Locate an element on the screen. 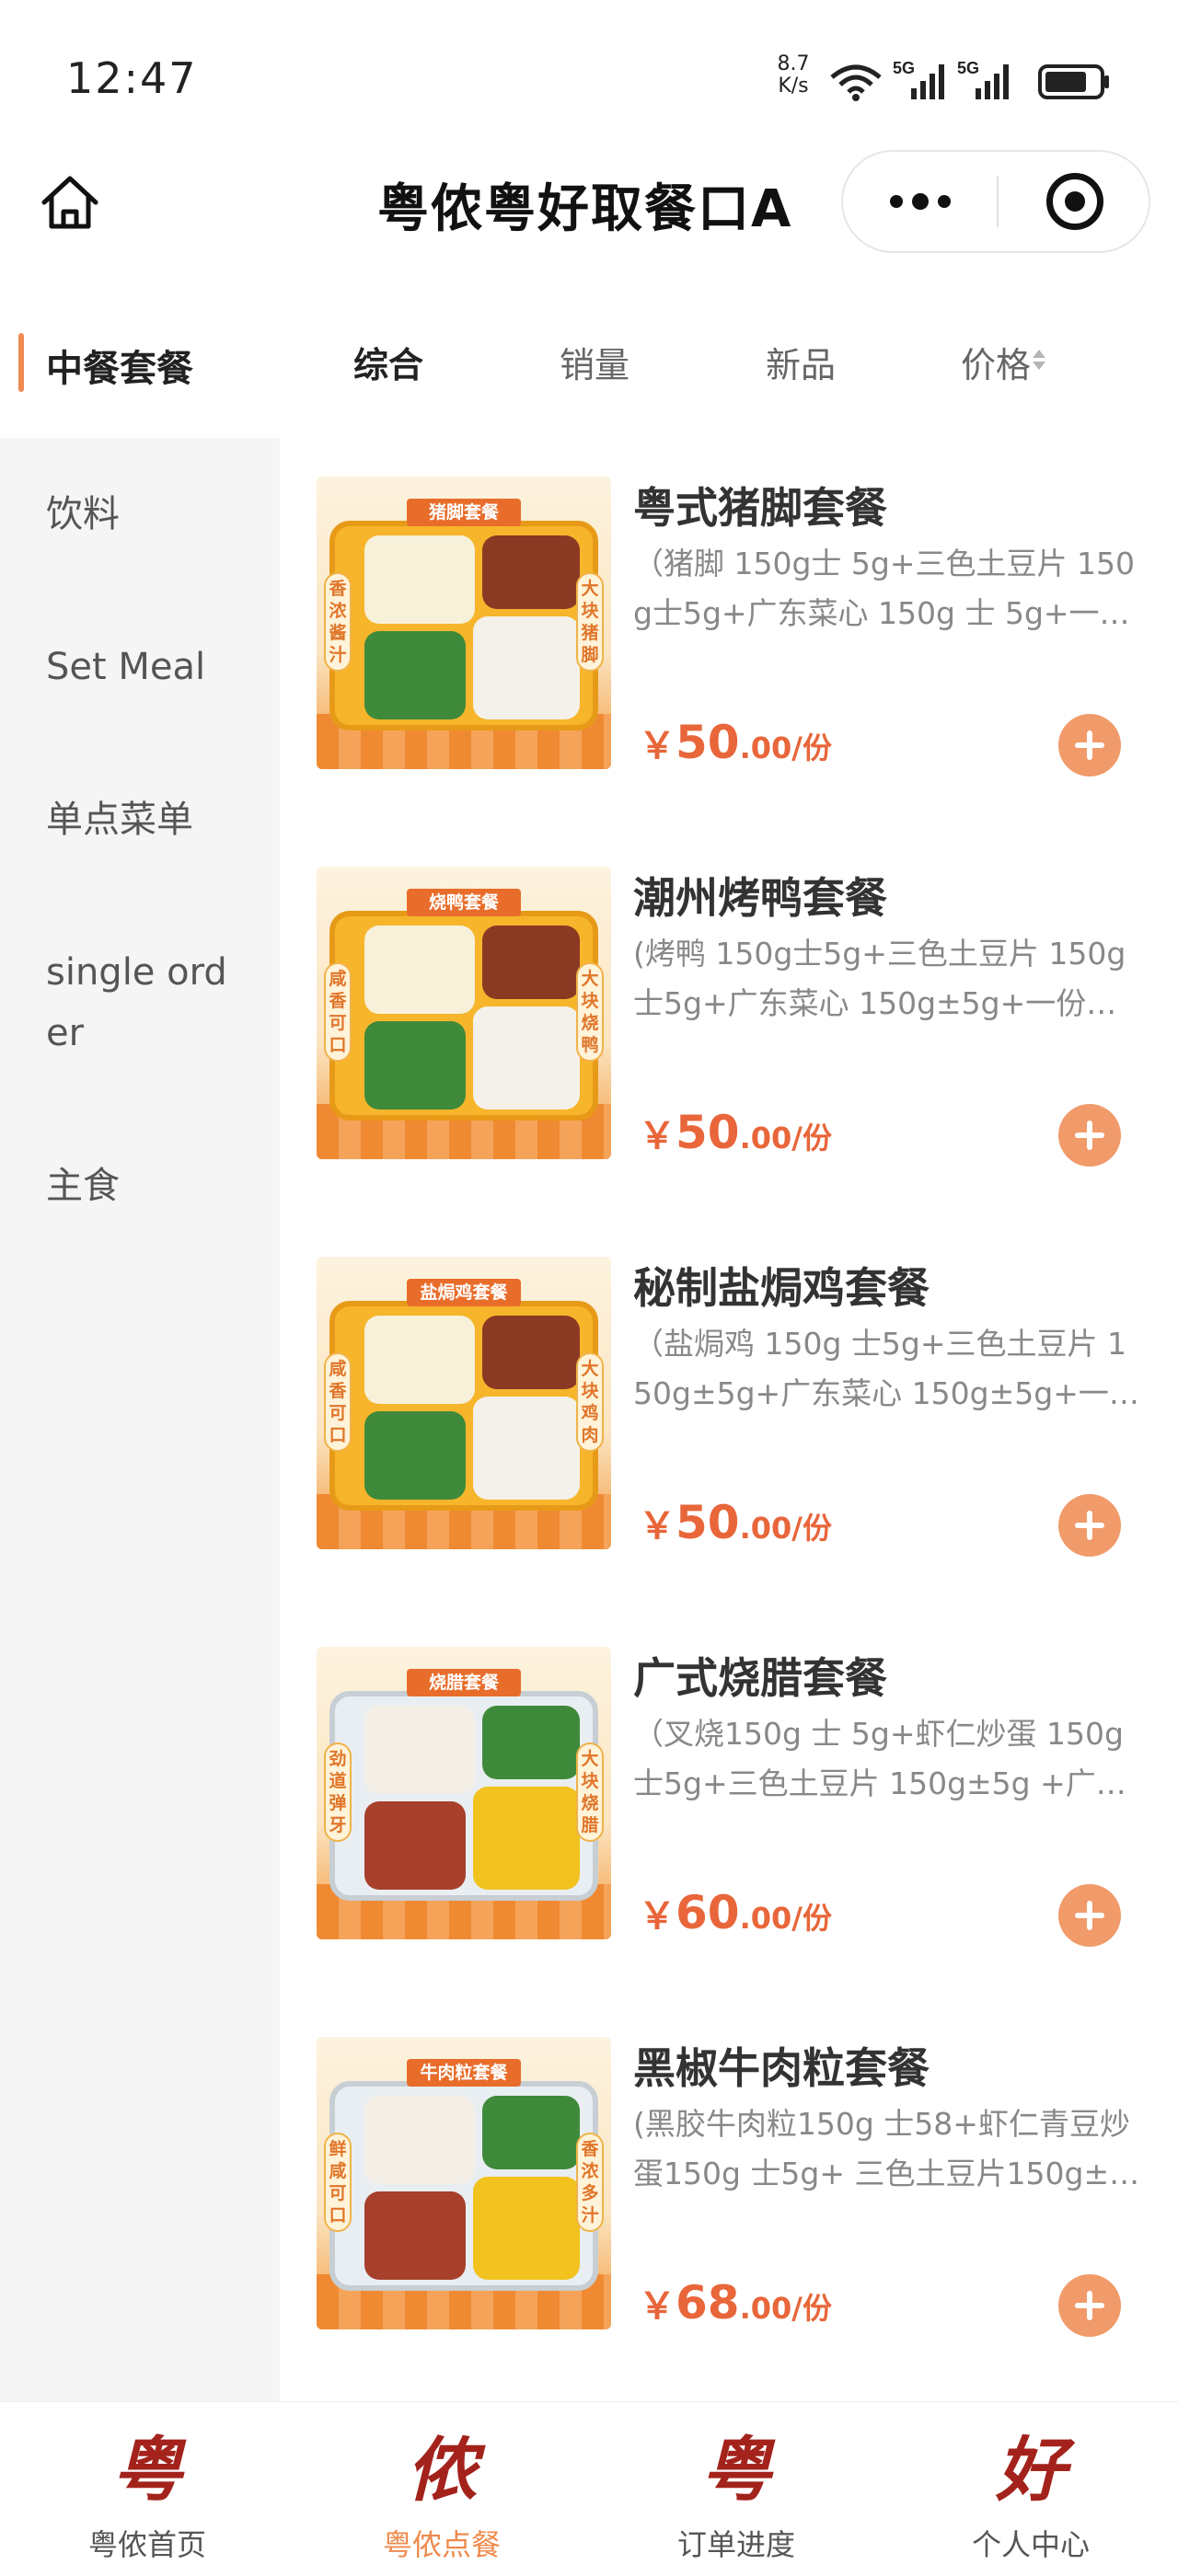 The image size is (1178, 2576). signal-icon-1: 5G is located at coordinates (918, 79).